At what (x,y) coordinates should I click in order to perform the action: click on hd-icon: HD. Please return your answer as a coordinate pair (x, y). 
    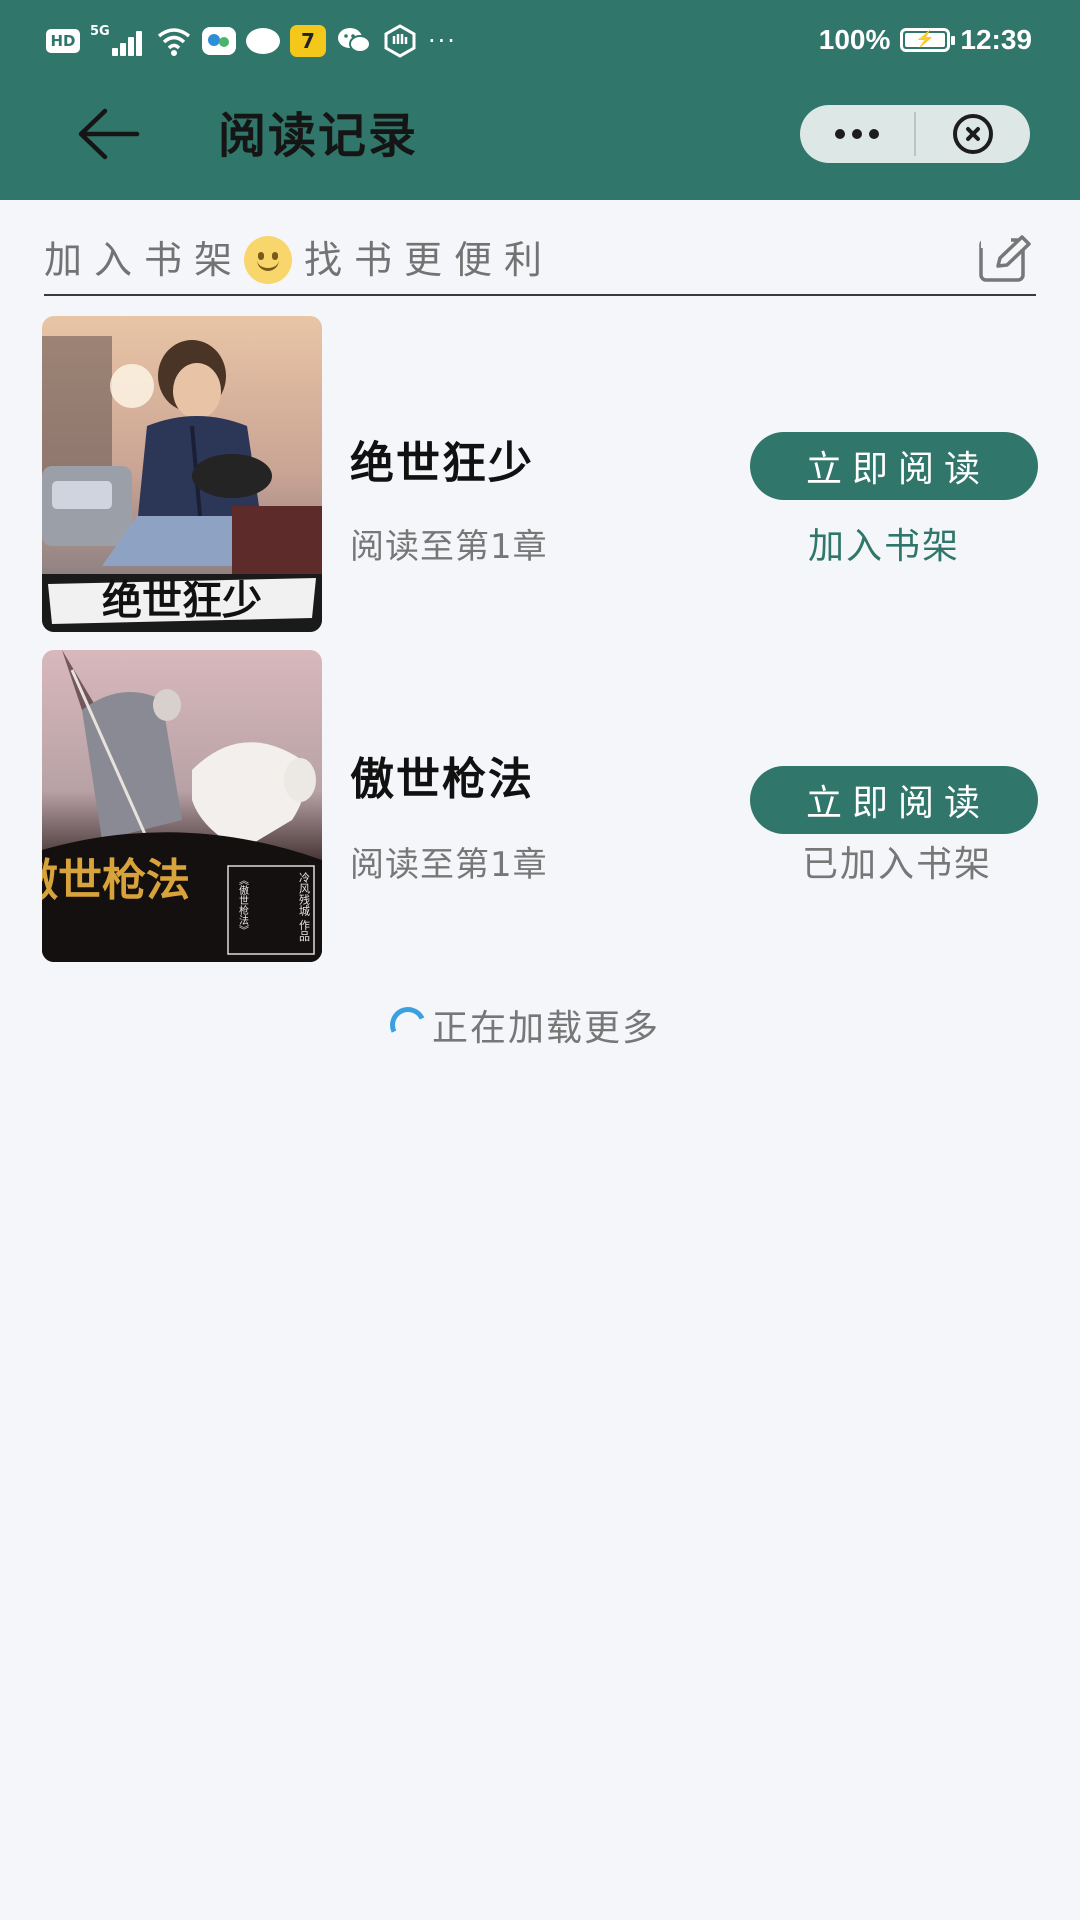
    Looking at the image, I should click on (63, 41).